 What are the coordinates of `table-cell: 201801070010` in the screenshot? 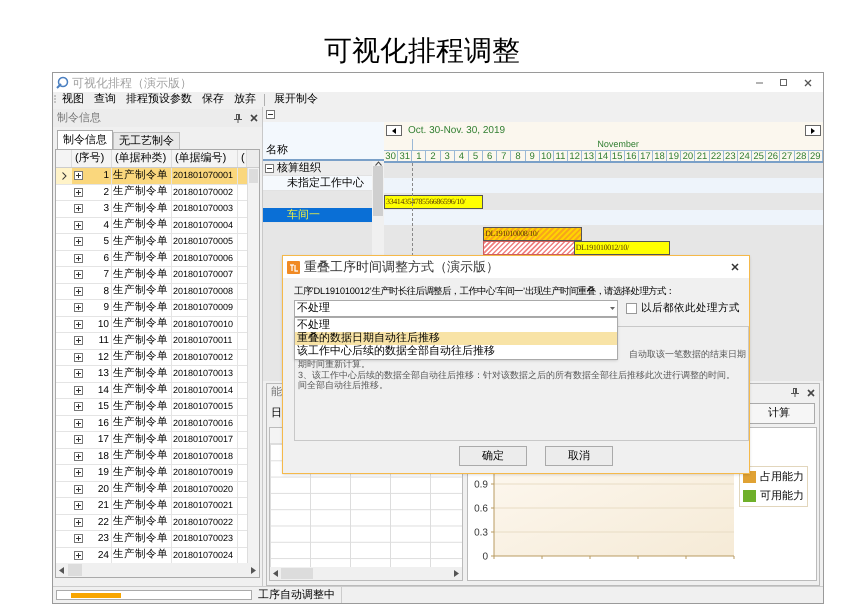 It's located at (205, 324).